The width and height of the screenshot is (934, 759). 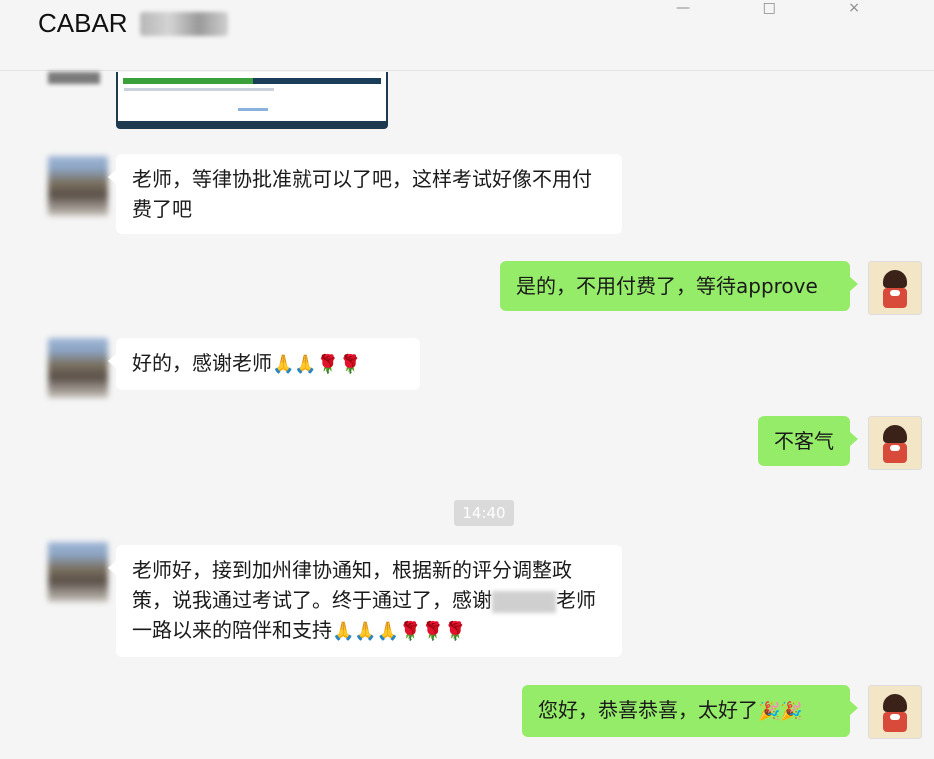 What do you see at coordinates (785, 8) in the screenshot?
I see `window-controls: — □ ×` at bounding box center [785, 8].